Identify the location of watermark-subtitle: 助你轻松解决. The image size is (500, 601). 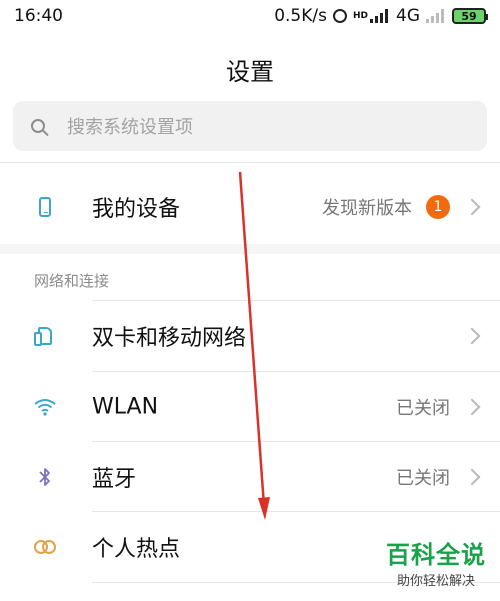
(435, 581).